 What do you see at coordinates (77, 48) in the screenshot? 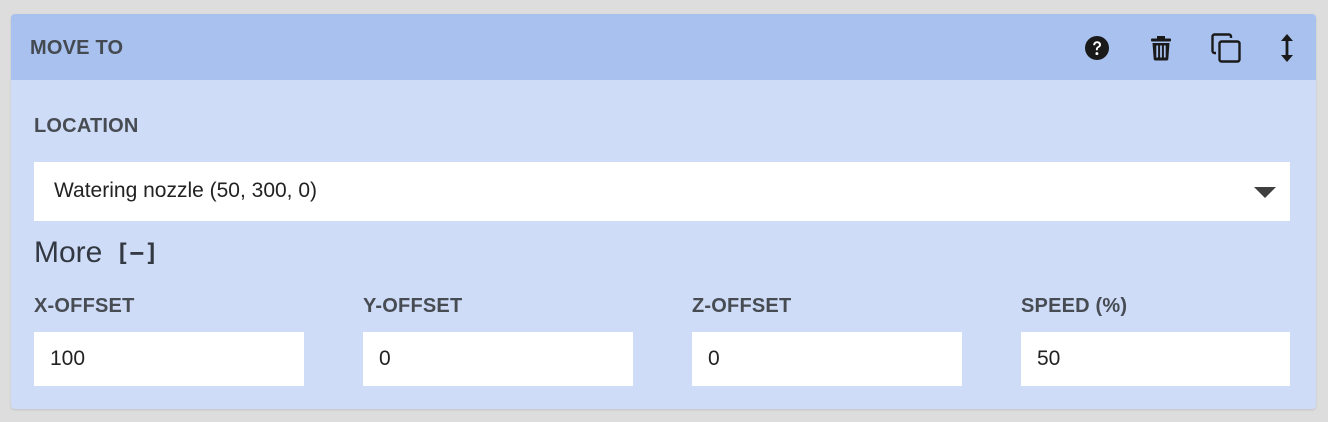
I see `step-title: MOVE TO` at bounding box center [77, 48].